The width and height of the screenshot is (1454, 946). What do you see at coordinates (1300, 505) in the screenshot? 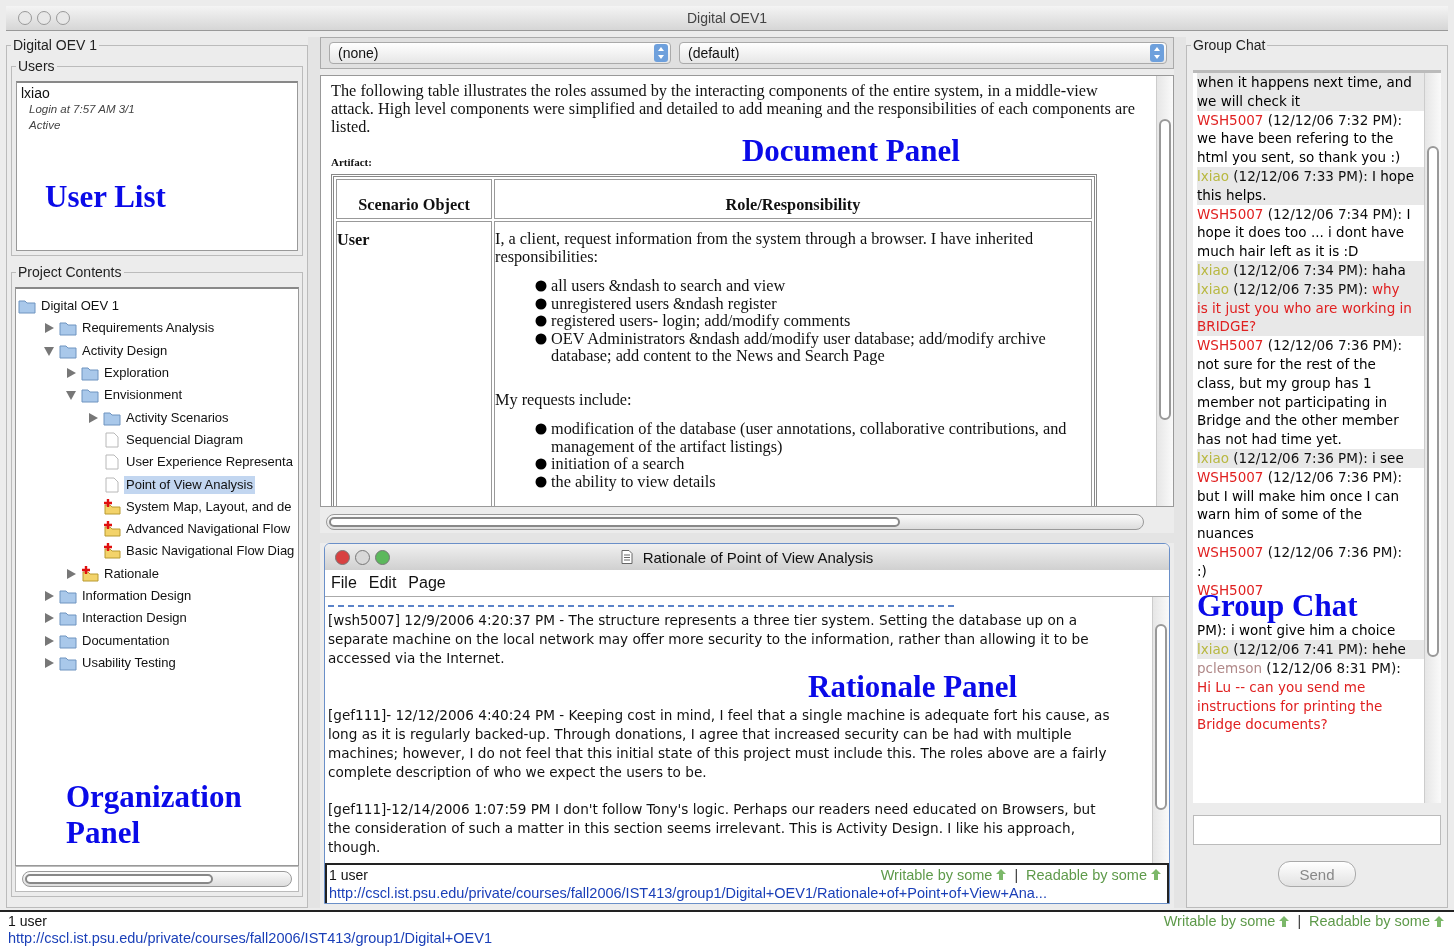
I see `chat-message: WSH5007 (12/12/06 7:36 PM): but I will make him once I can warn him of some of the nuances` at bounding box center [1300, 505].